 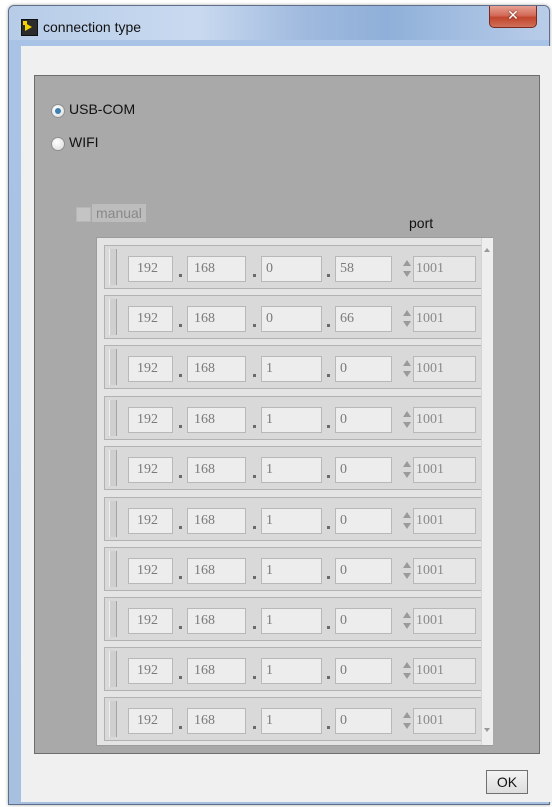 I want to click on scroll-down-icon, so click(x=487, y=730).